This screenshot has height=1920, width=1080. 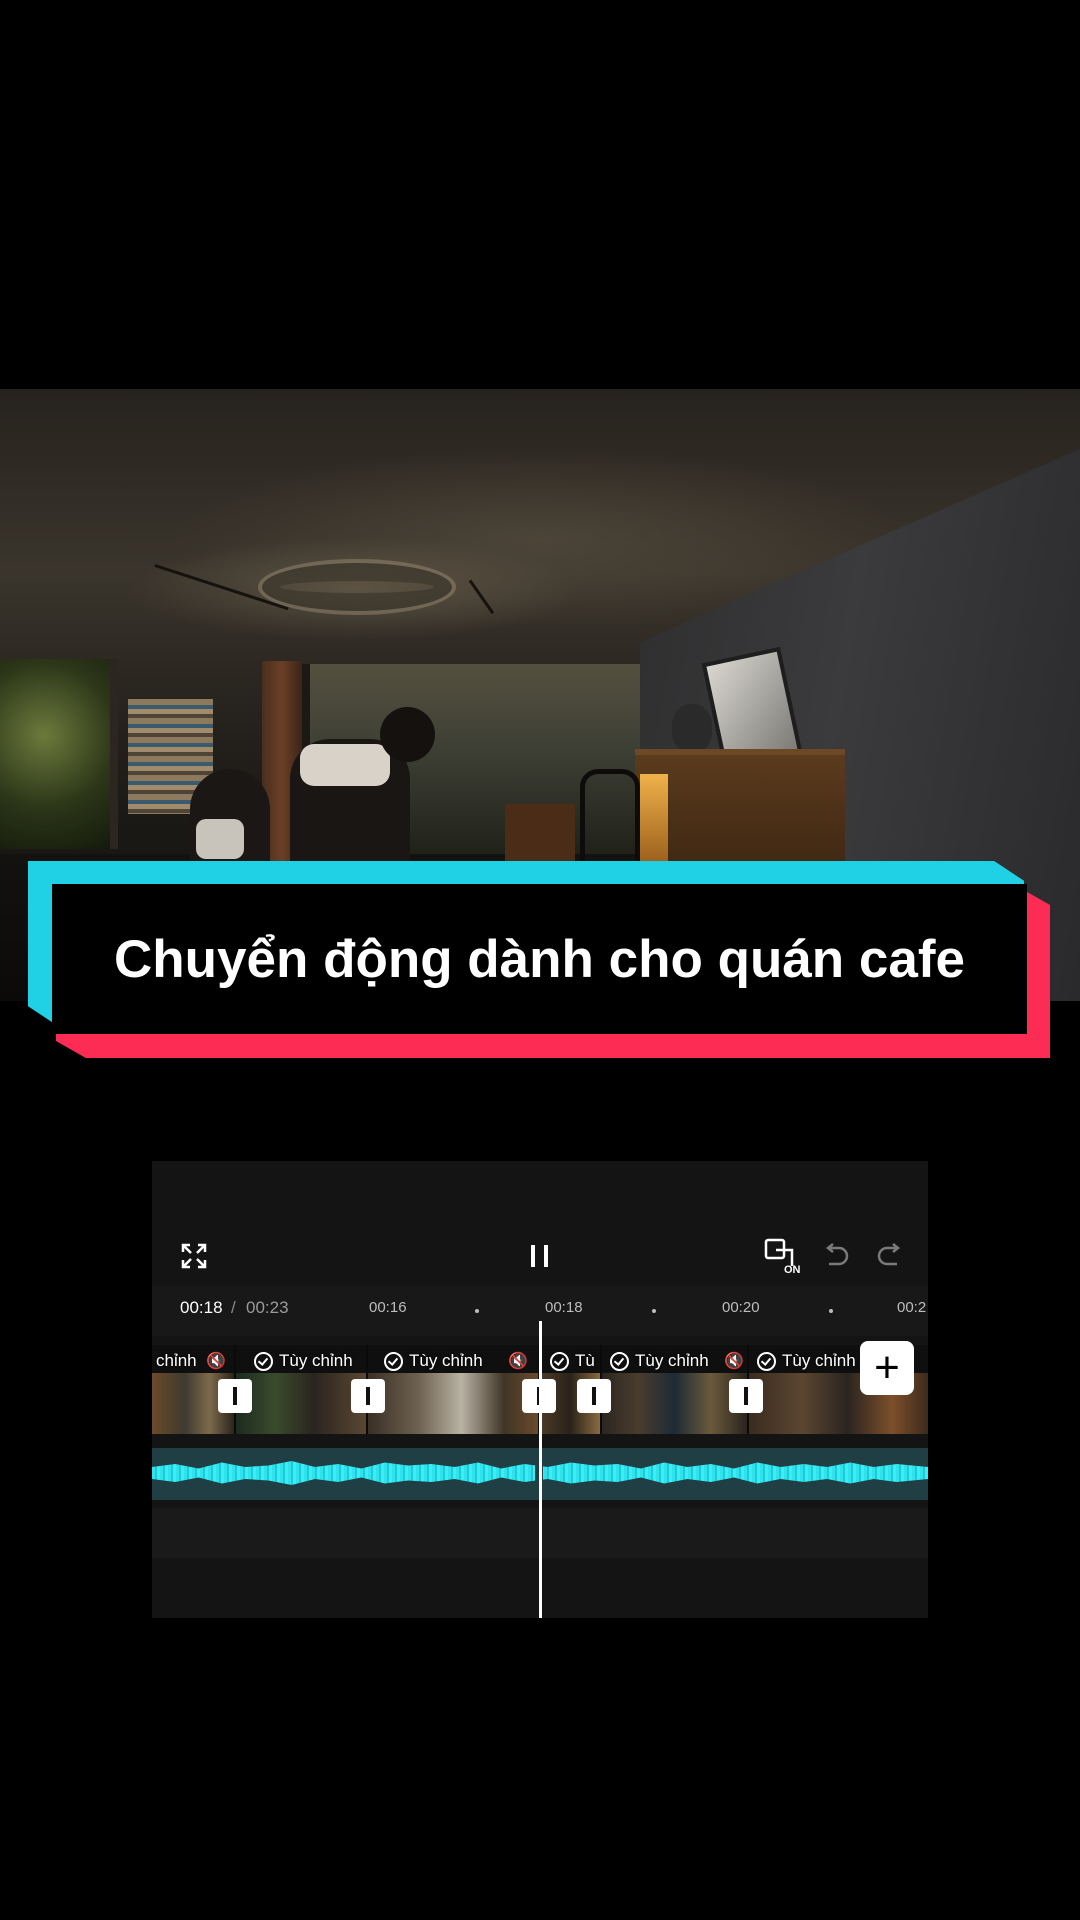 I want to click on compare-on-icon: ON, so click(x=784, y=1256).